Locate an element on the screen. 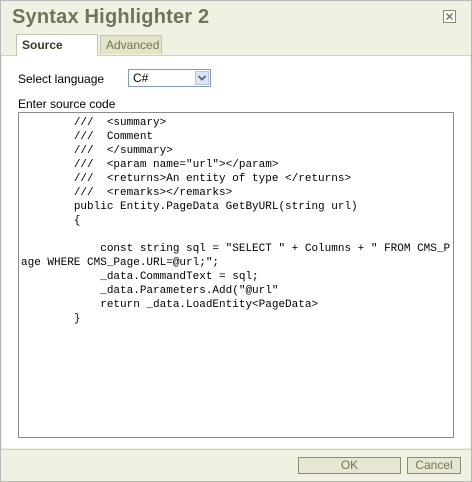  select-language-label: Select language is located at coordinates (61, 79).